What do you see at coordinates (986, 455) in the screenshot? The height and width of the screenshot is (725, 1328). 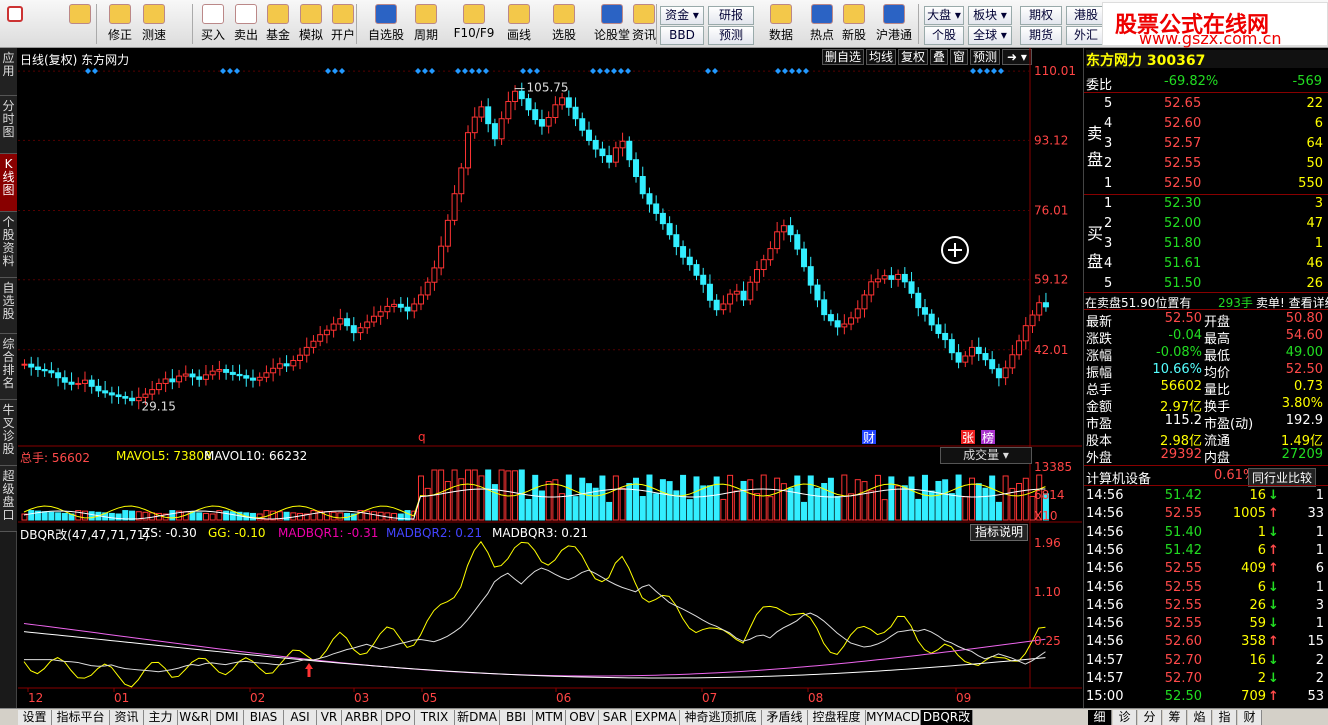 I see `volume-dropdown: 成交量 ▾` at bounding box center [986, 455].